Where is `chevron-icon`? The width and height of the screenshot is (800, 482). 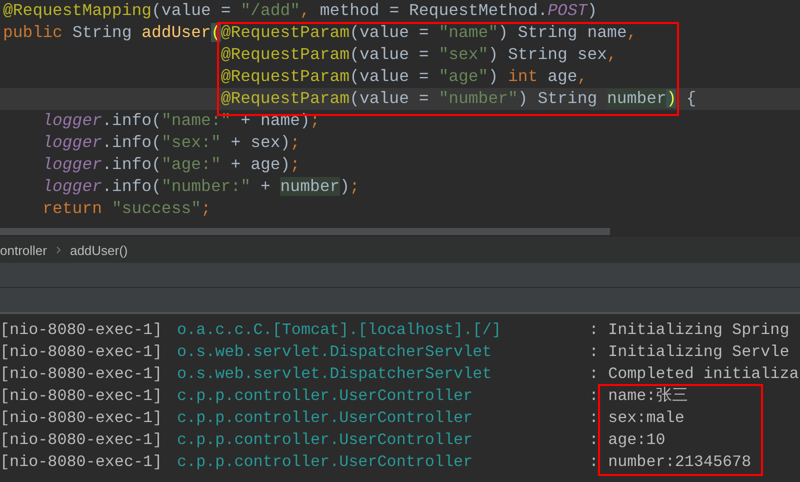 chevron-icon is located at coordinates (58, 250).